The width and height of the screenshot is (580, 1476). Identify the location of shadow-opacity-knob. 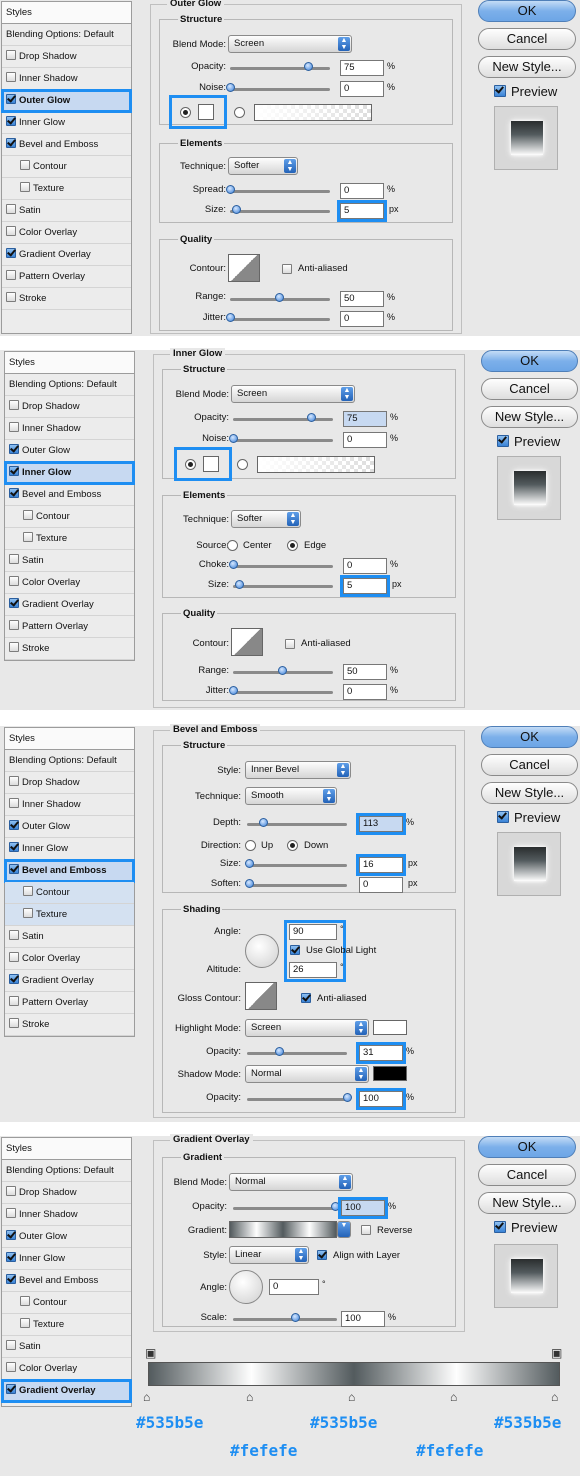
(347, 1097).